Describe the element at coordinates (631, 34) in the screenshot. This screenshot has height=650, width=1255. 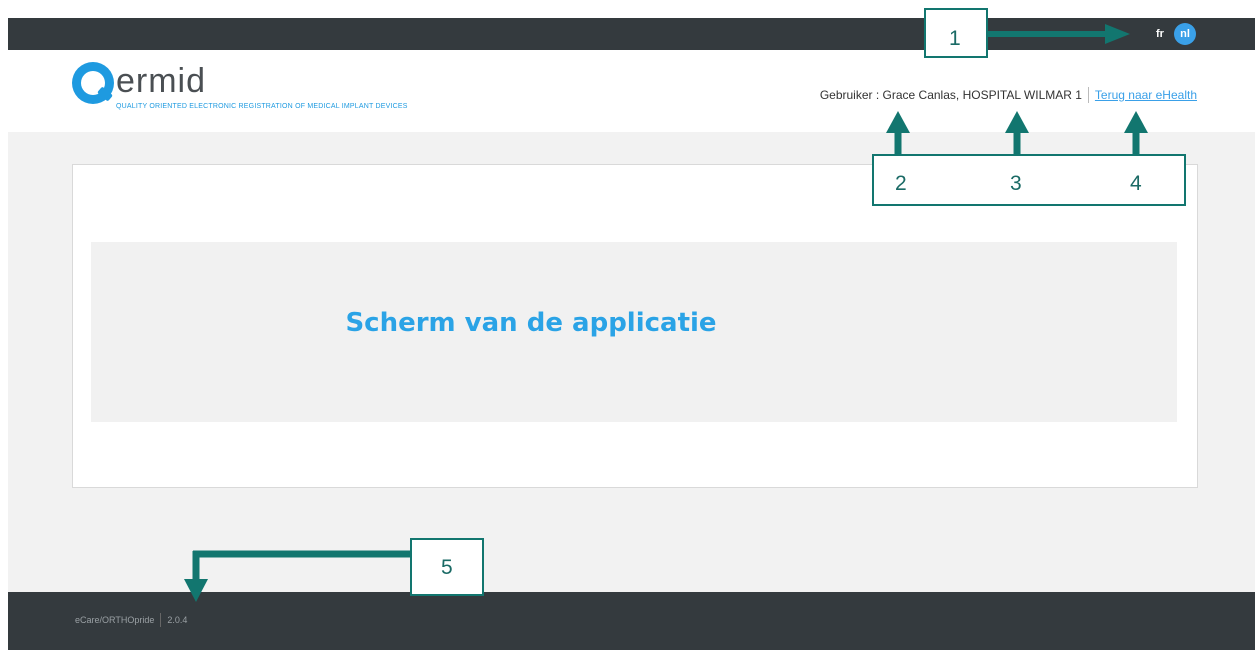
I see `top-bar: fr nl` at that location.